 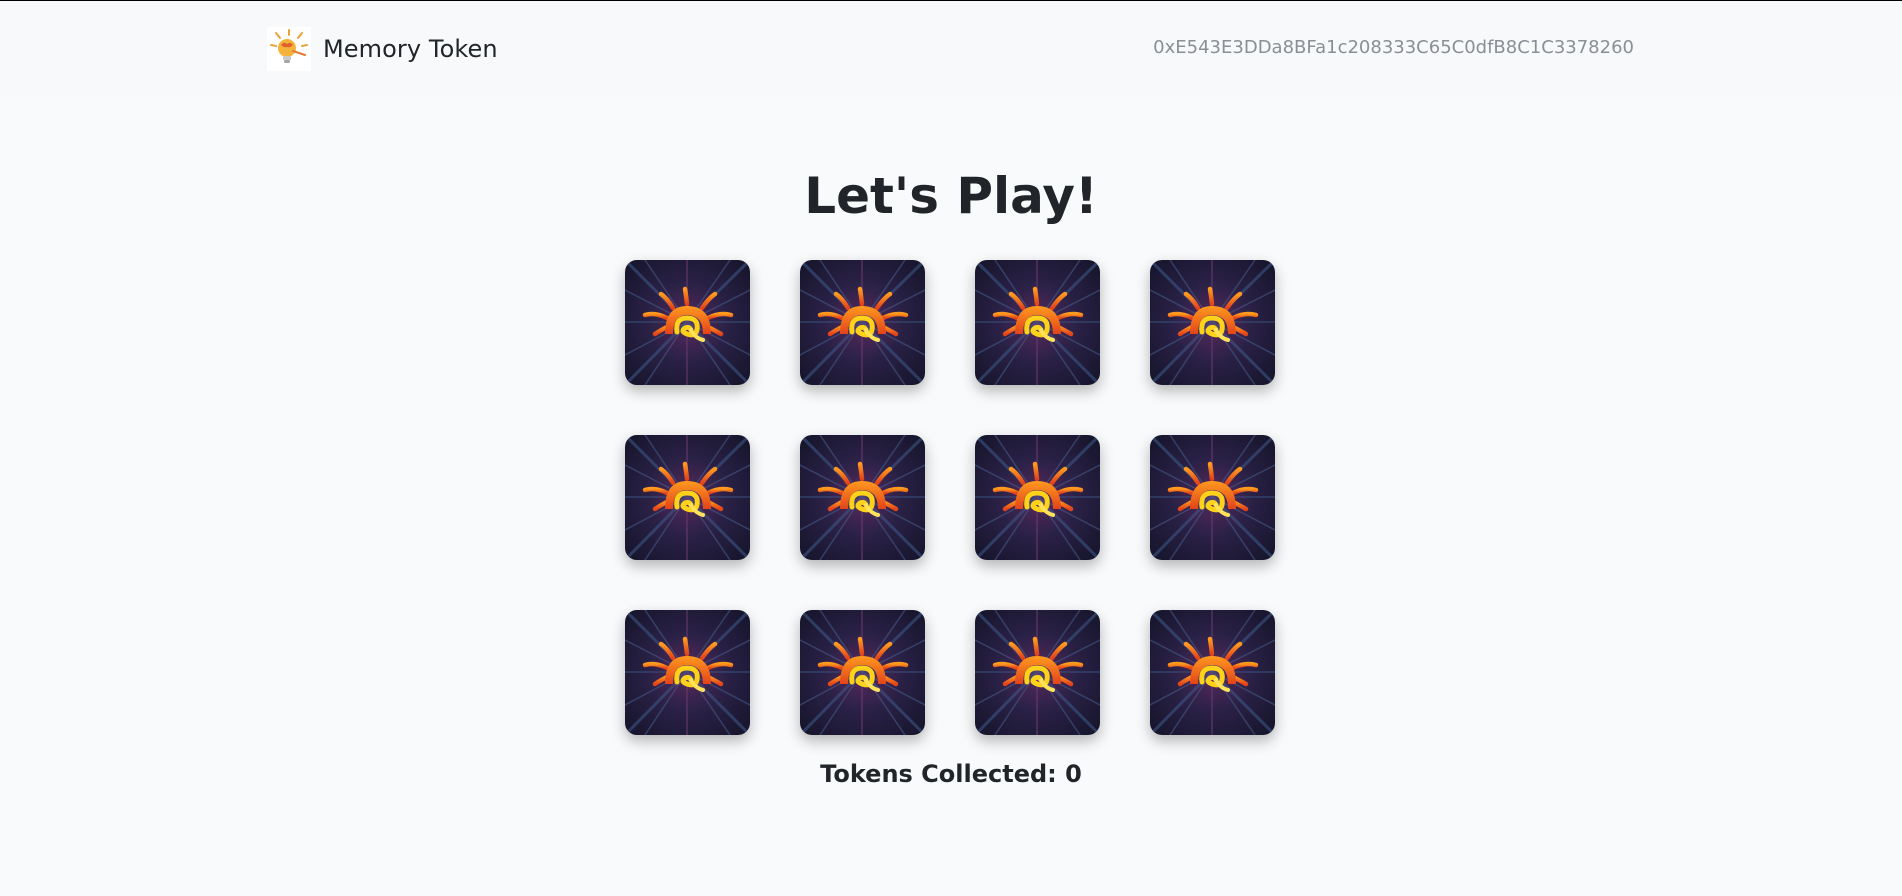 I want to click on lightbulb-brain-icon, so click(x=289, y=49).